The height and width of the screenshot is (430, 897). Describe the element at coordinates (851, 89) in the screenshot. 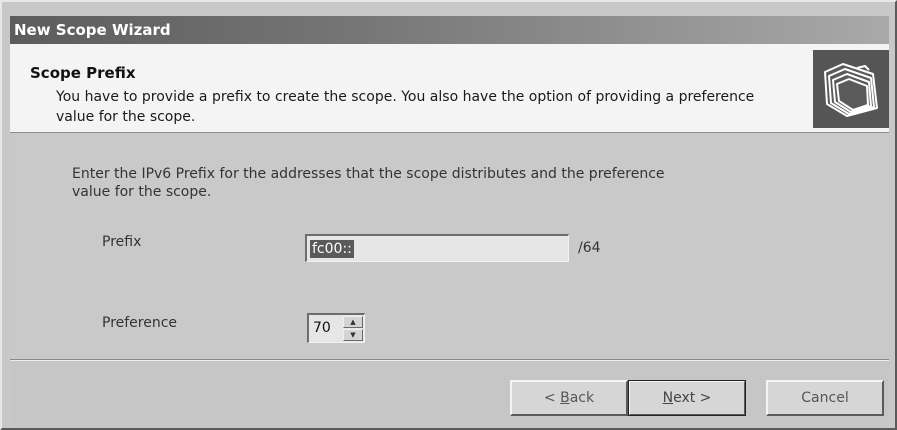

I see `folders-icon` at that location.